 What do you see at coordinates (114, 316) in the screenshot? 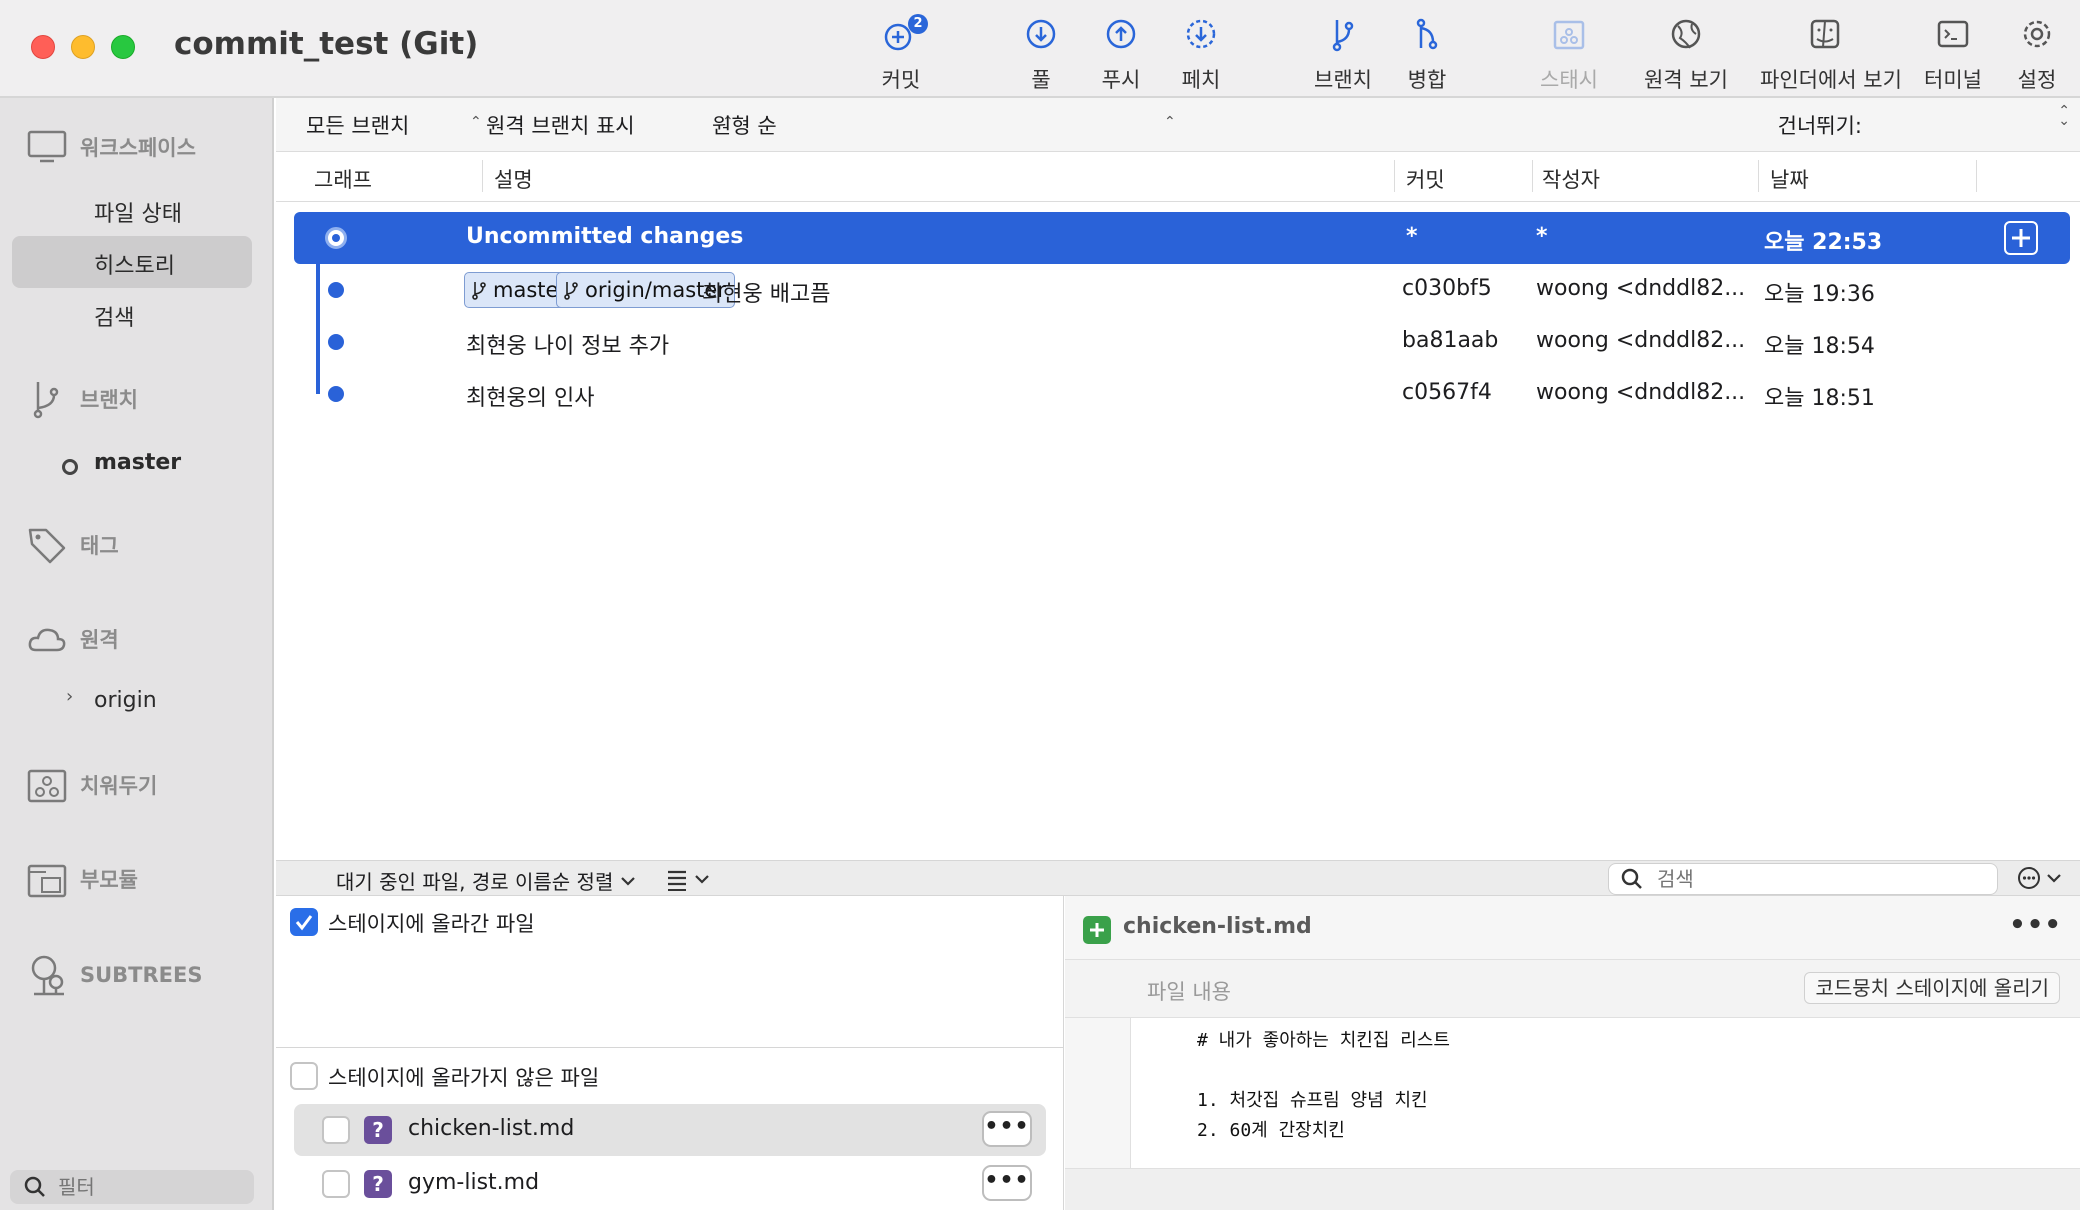
I see `sidebar-item-search: 검색` at bounding box center [114, 316].